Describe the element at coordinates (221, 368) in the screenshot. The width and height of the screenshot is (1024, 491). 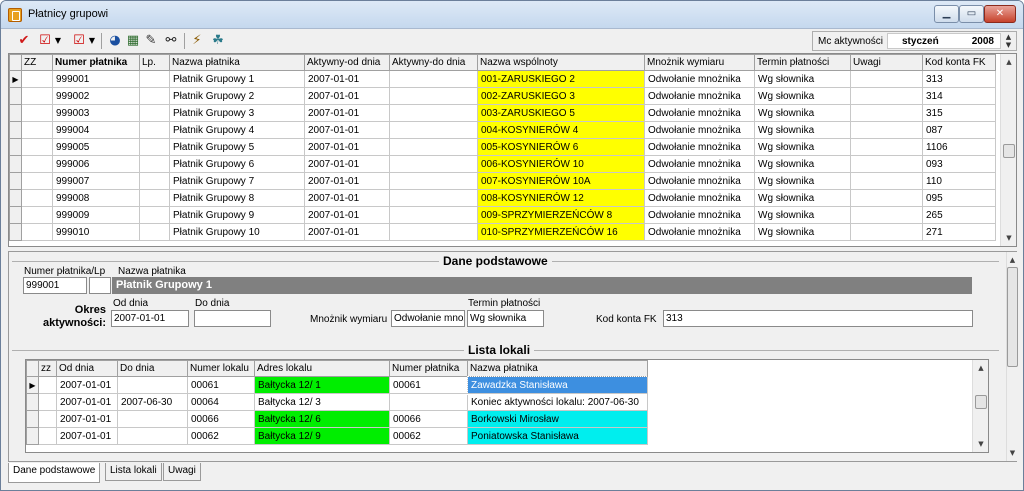
I see `lokale-column-header: Numer lokalu` at that location.